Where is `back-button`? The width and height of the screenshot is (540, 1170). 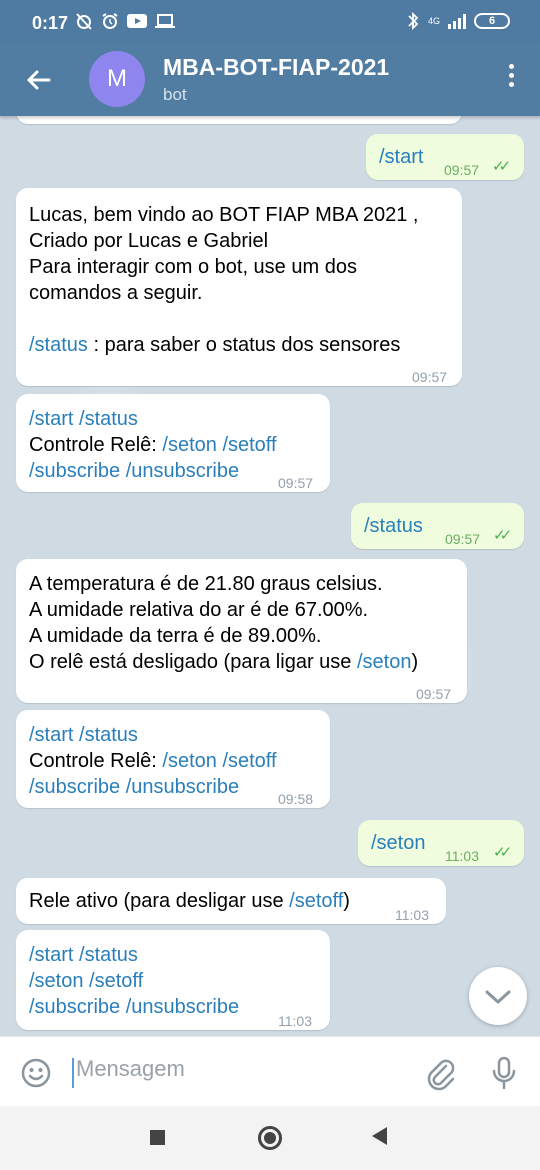
back-button is located at coordinates (38, 80).